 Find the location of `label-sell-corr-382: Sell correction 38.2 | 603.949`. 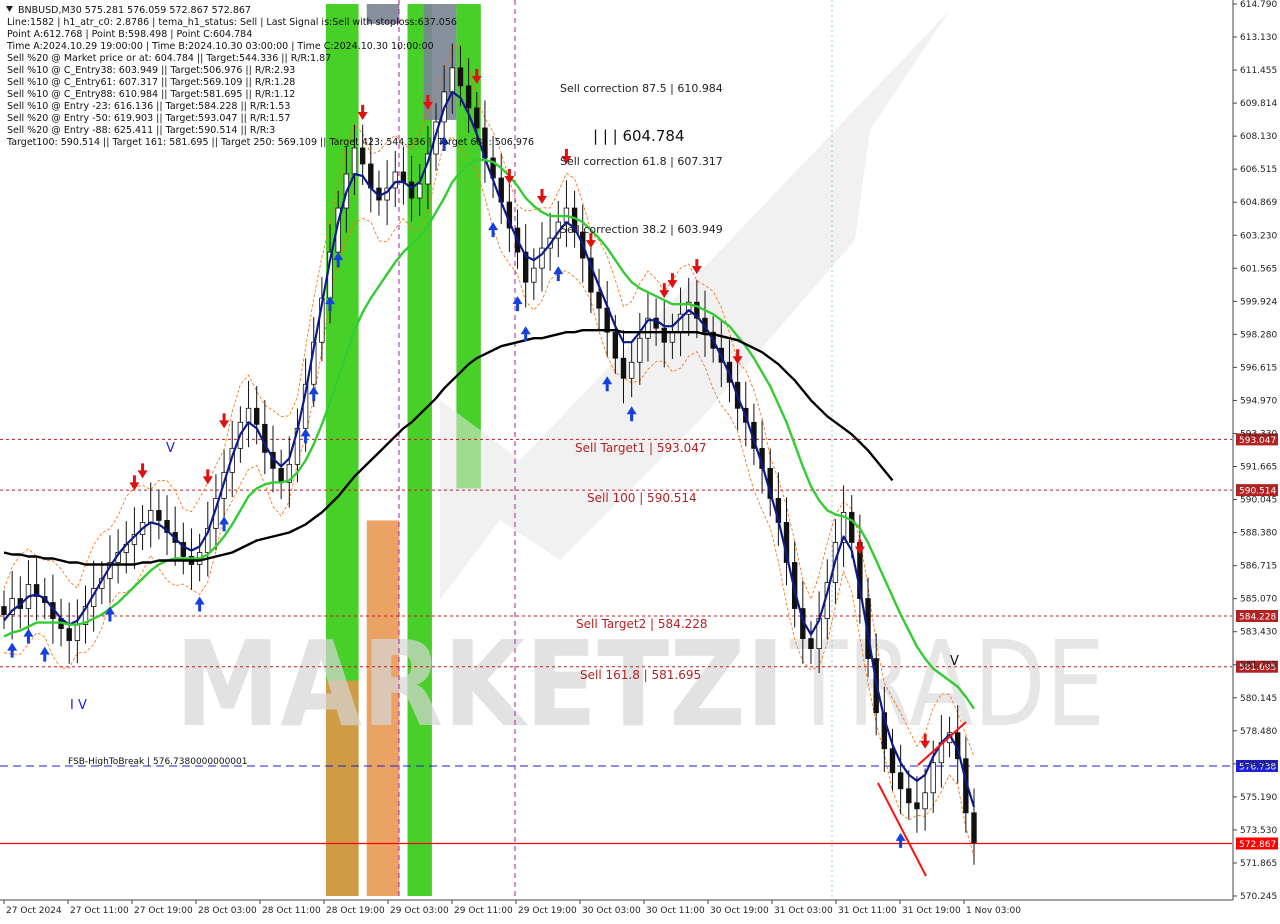

label-sell-corr-382: Sell correction 38.2 | 603.949 is located at coordinates (641, 229).